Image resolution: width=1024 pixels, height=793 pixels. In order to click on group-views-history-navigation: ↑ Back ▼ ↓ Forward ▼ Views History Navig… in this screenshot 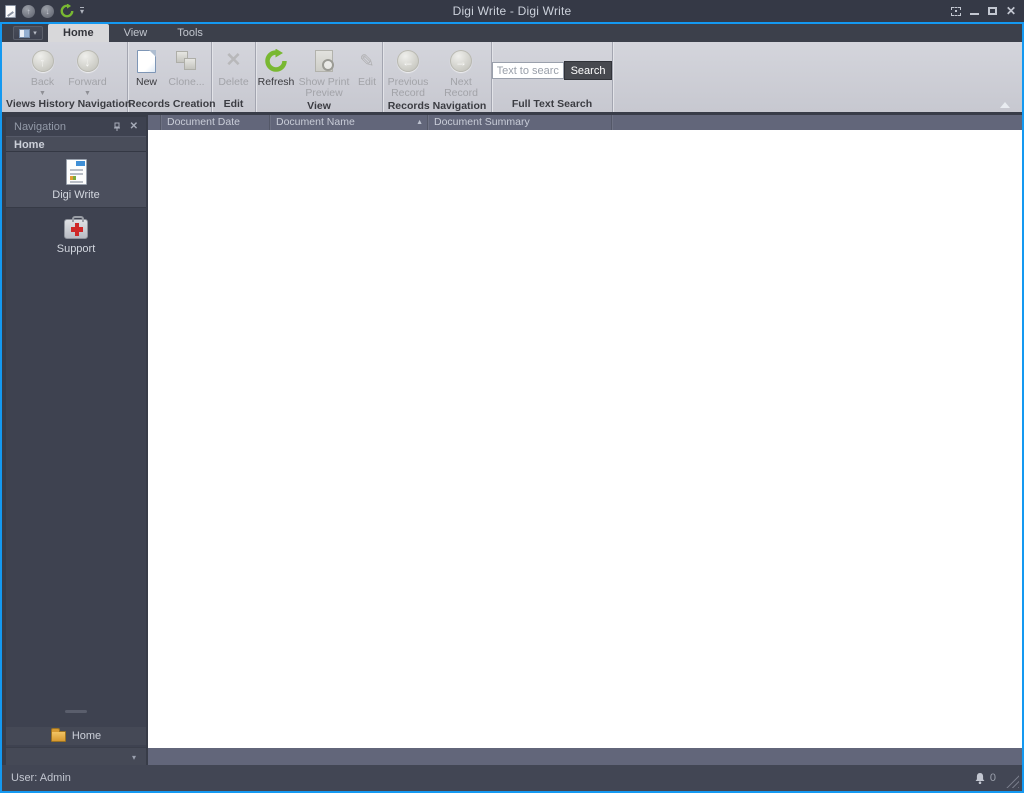, I will do `click(69, 77)`.